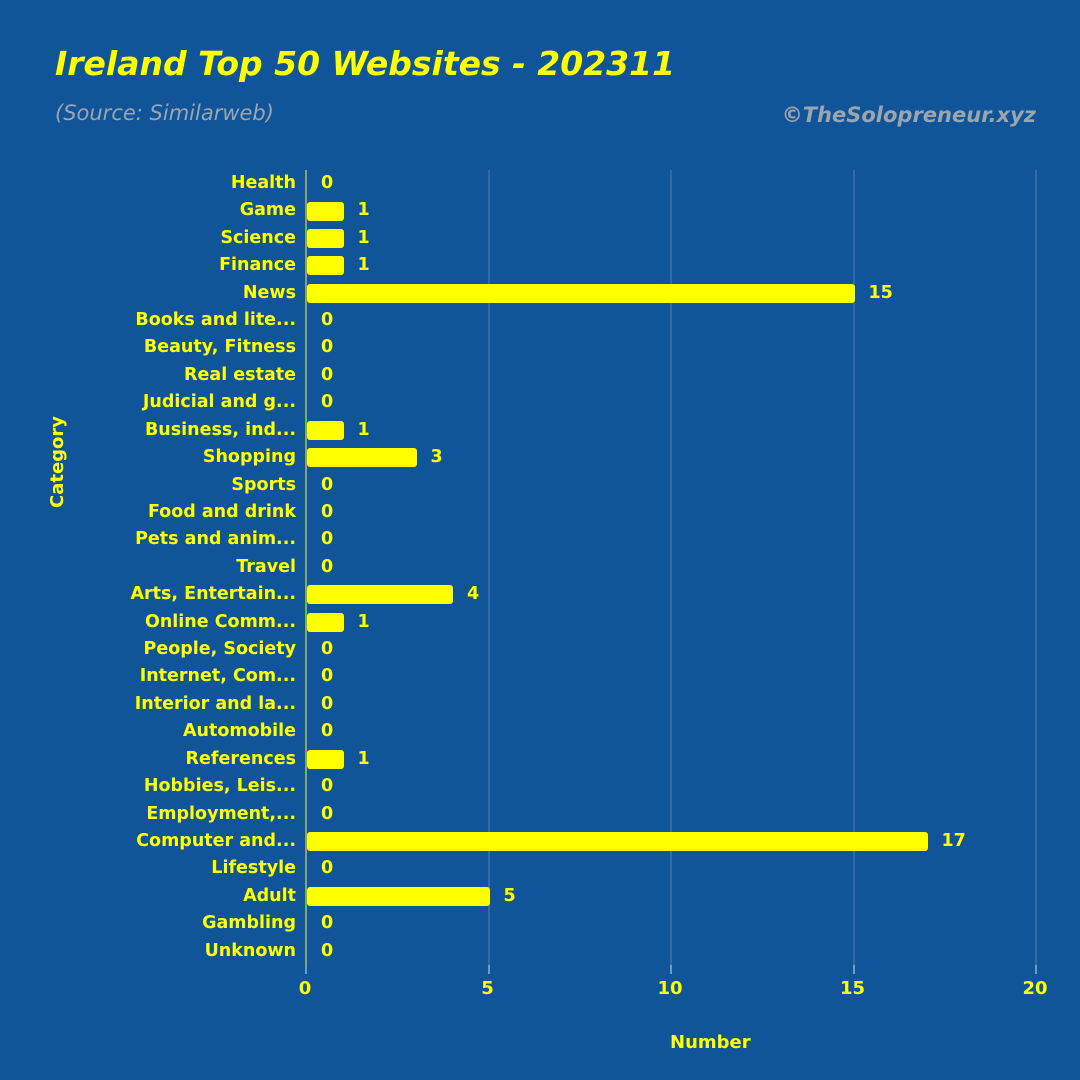  What do you see at coordinates (487, 988) in the screenshot?
I see `x-axis-tick-label: 5` at bounding box center [487, 988].